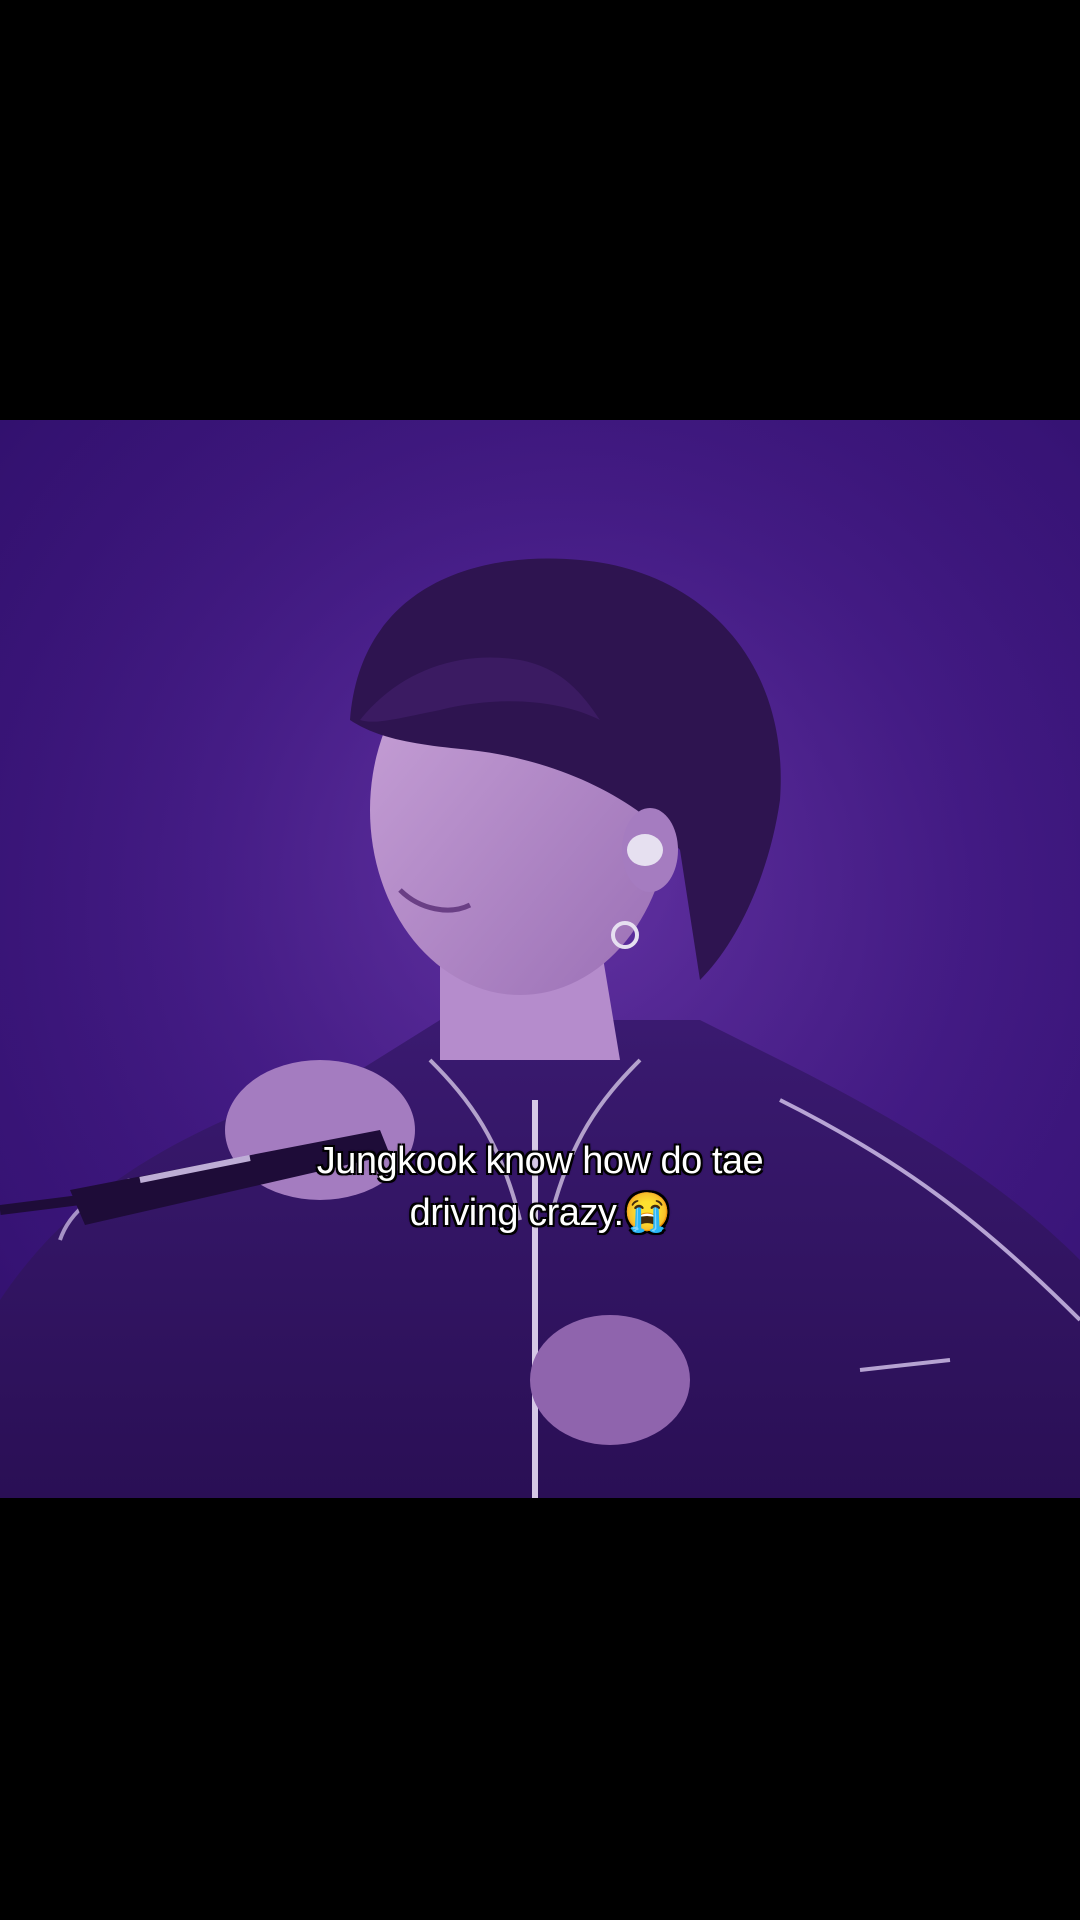 This screenshot has height=1920, width=1080. I want to click on lower-hand-shape, so click(610, 1380).